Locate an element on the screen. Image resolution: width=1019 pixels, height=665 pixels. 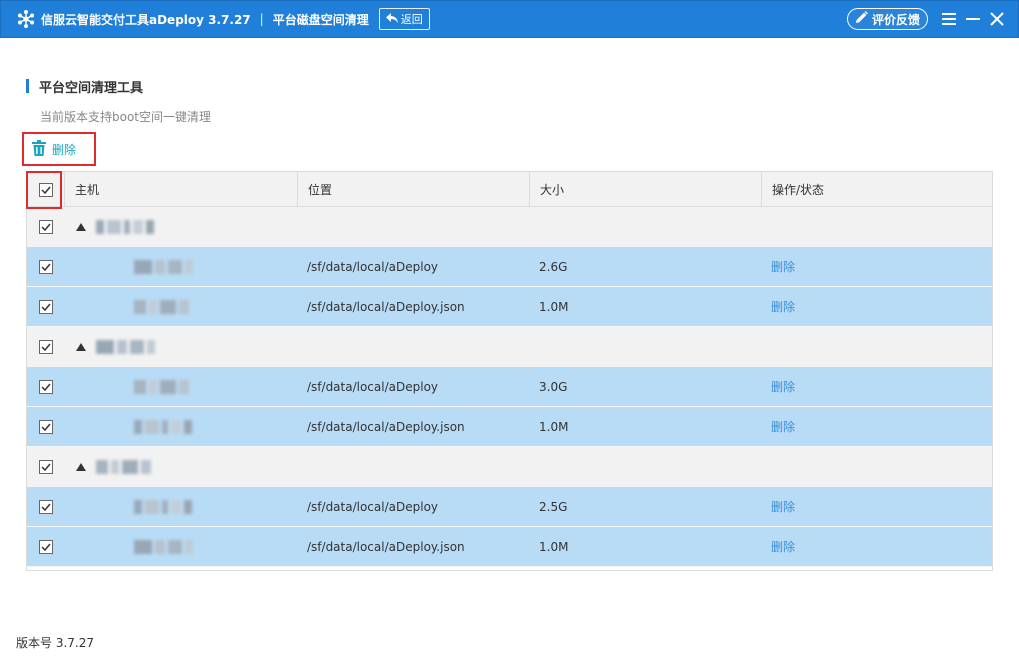
menu-icon is located at coordinates (949, 19).